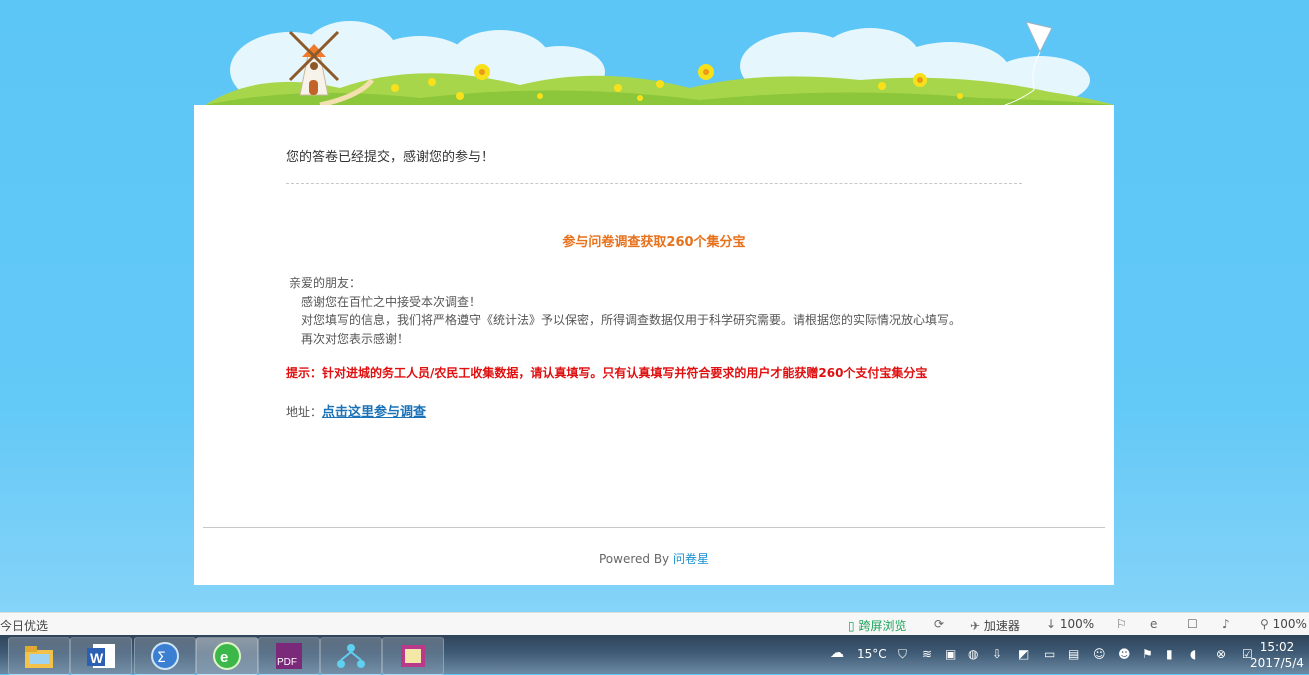 This screenshot has width=1309, height=675. I want to click on powered-by: Powered By 问卷星, so click(654, 558).